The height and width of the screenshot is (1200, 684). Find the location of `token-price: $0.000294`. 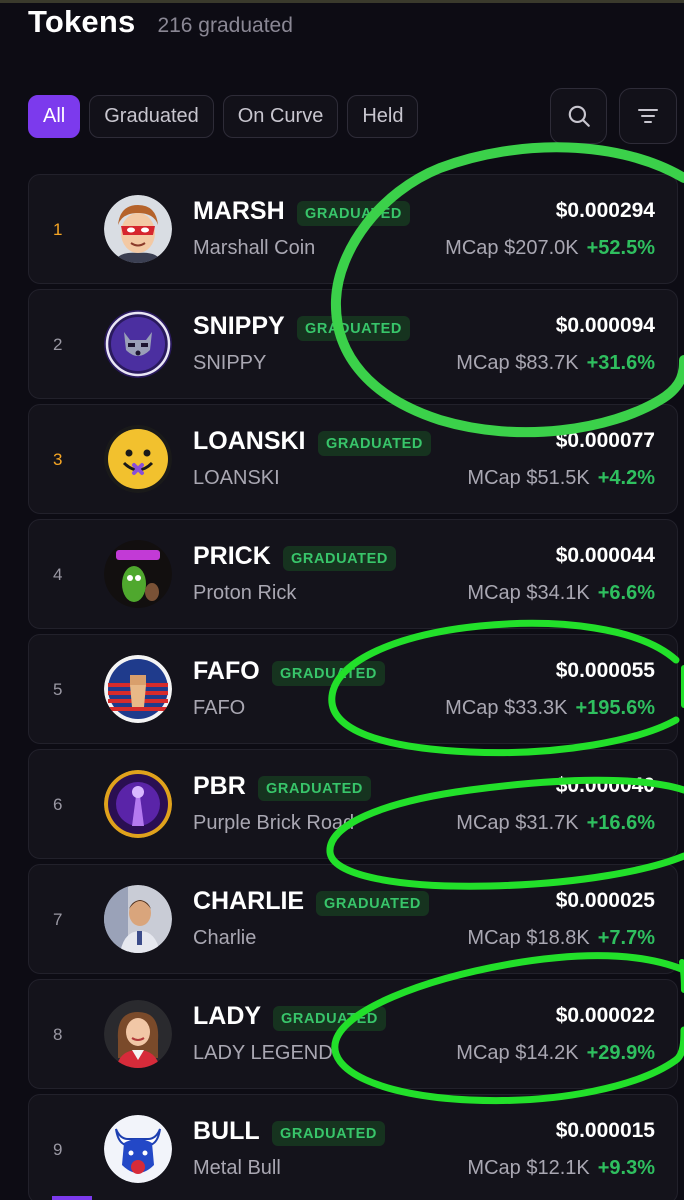

token-price: $0.000294 is located at coordinates (605, 210).